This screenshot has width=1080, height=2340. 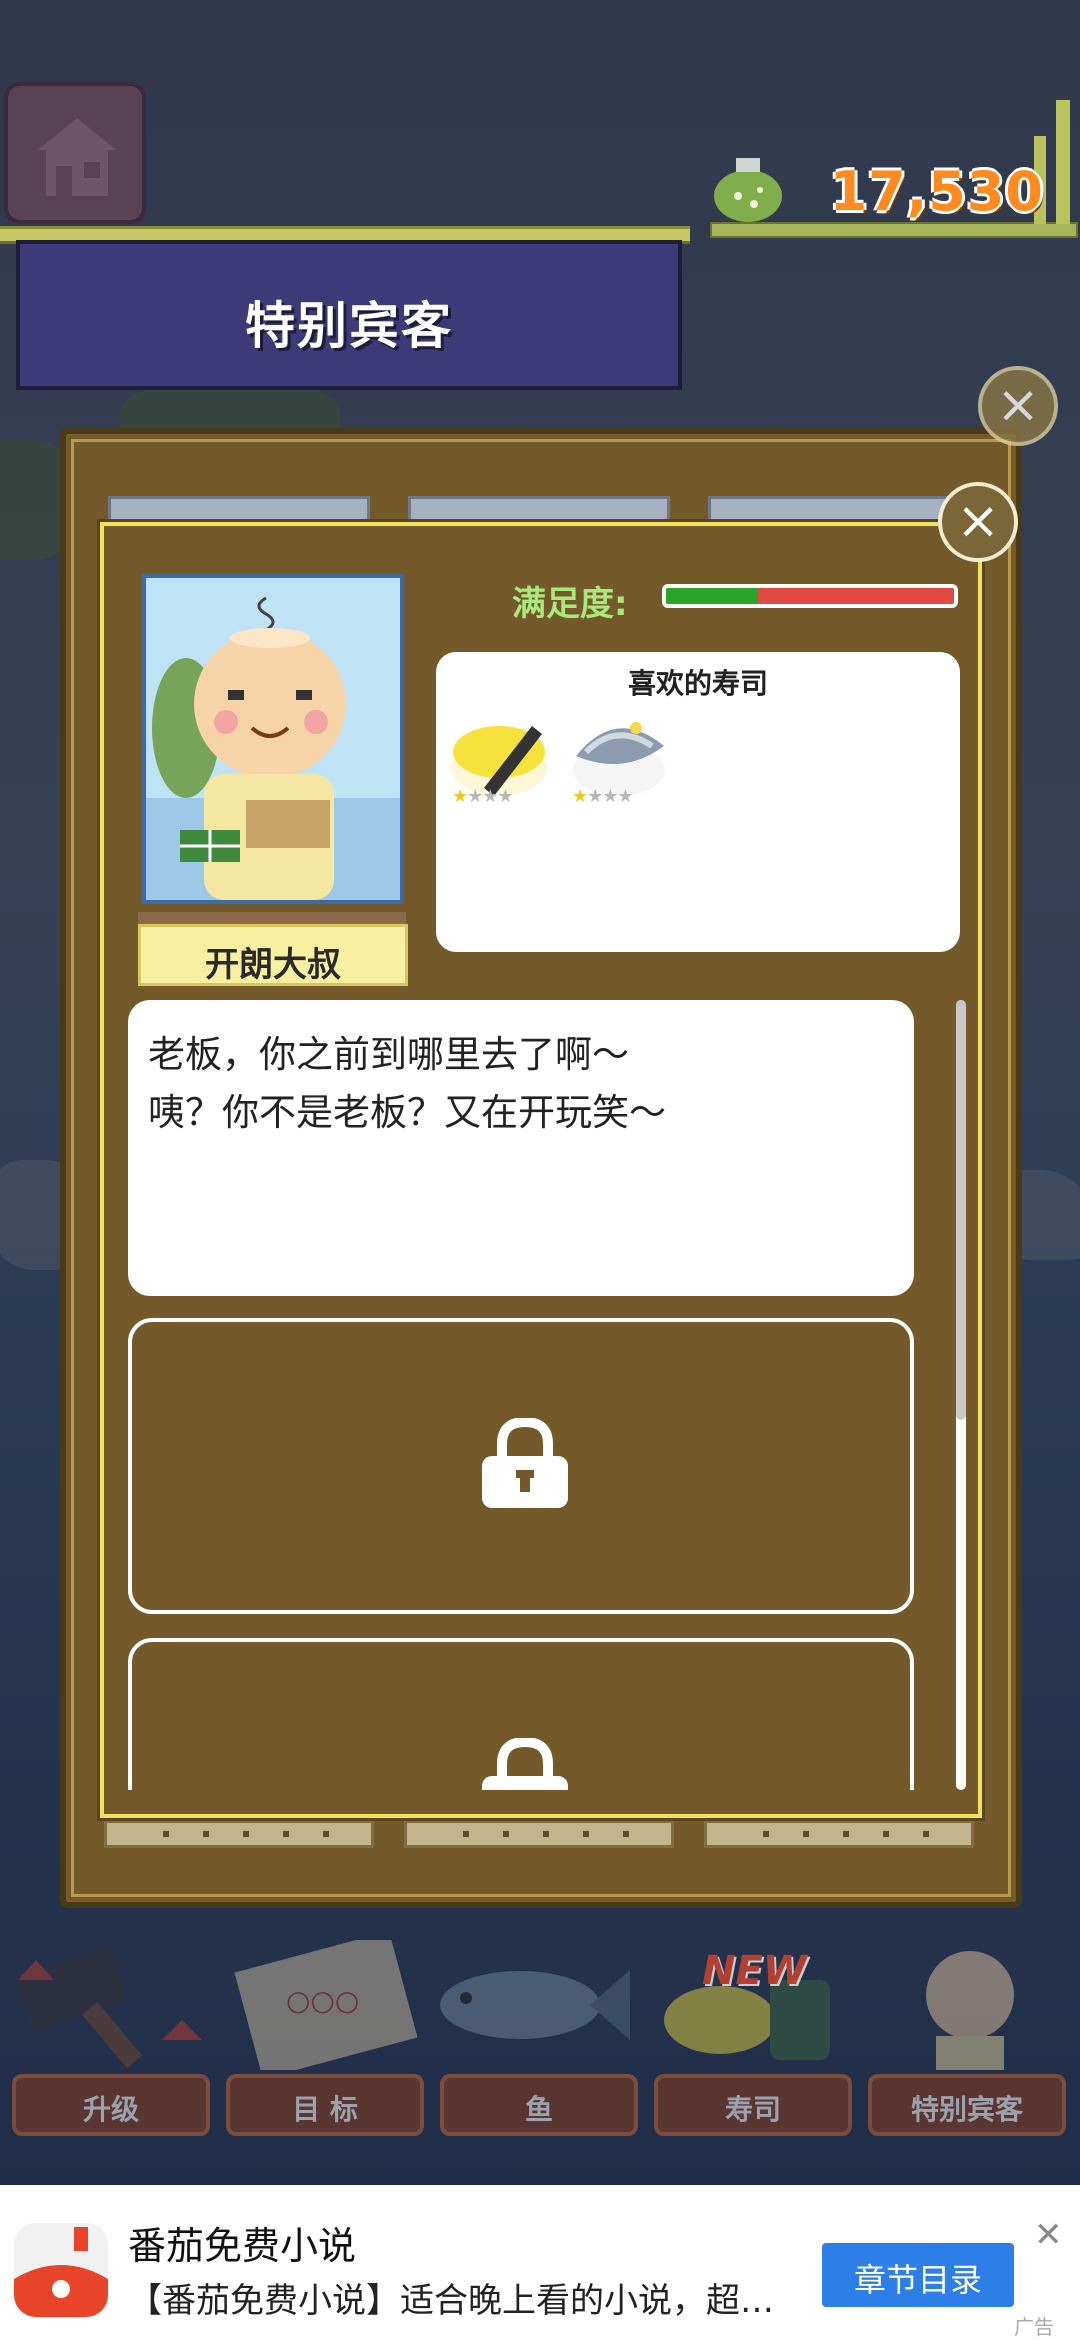 I want to click on ad-close-icon: ✕, so click(x=1048, y=2235).